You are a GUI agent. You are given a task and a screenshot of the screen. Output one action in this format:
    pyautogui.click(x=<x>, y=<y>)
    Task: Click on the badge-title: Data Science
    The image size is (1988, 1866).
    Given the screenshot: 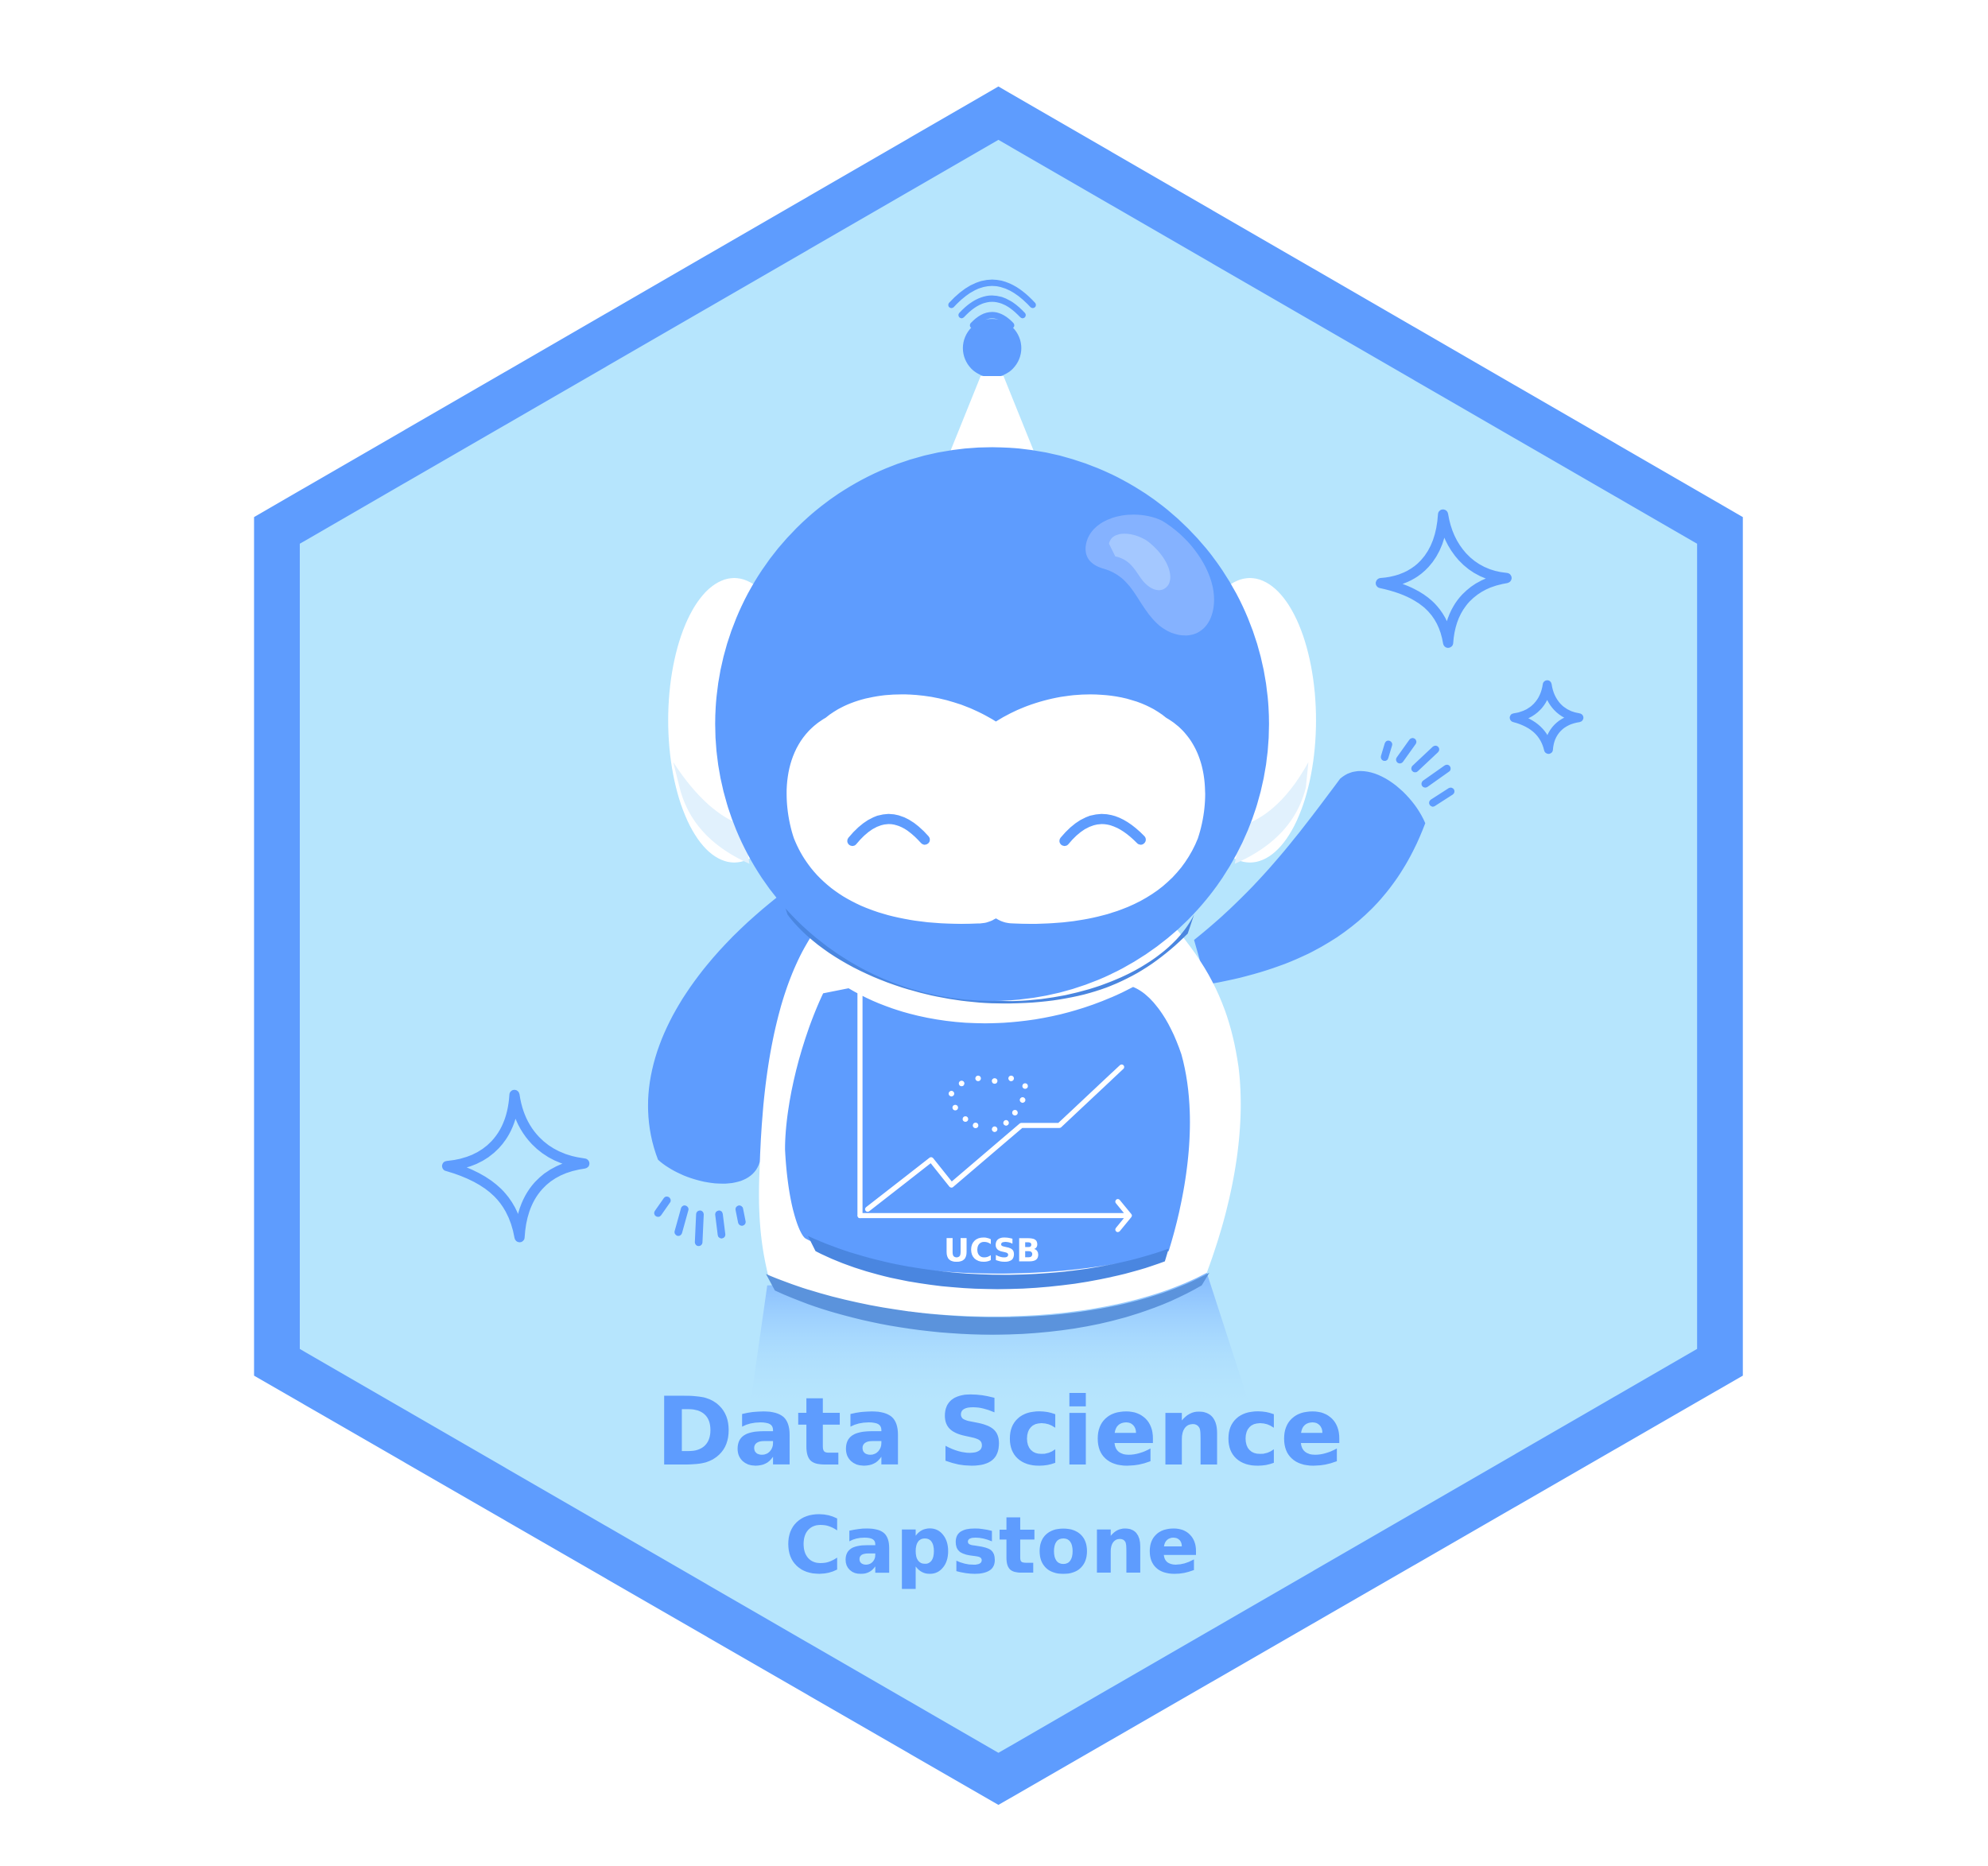 What is the action you would take?
    pyautogui.click(x=999, y=1432)
    